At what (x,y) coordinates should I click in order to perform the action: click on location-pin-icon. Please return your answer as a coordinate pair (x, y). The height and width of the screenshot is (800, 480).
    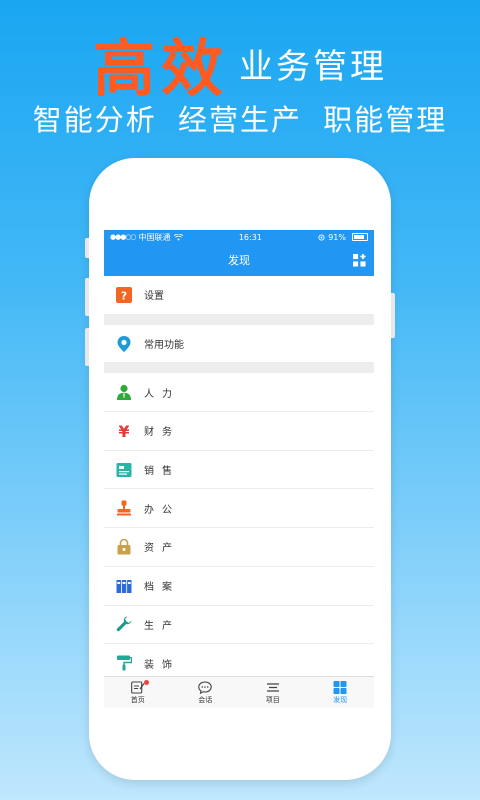
    Looking at the image, I should click on (124, 343).